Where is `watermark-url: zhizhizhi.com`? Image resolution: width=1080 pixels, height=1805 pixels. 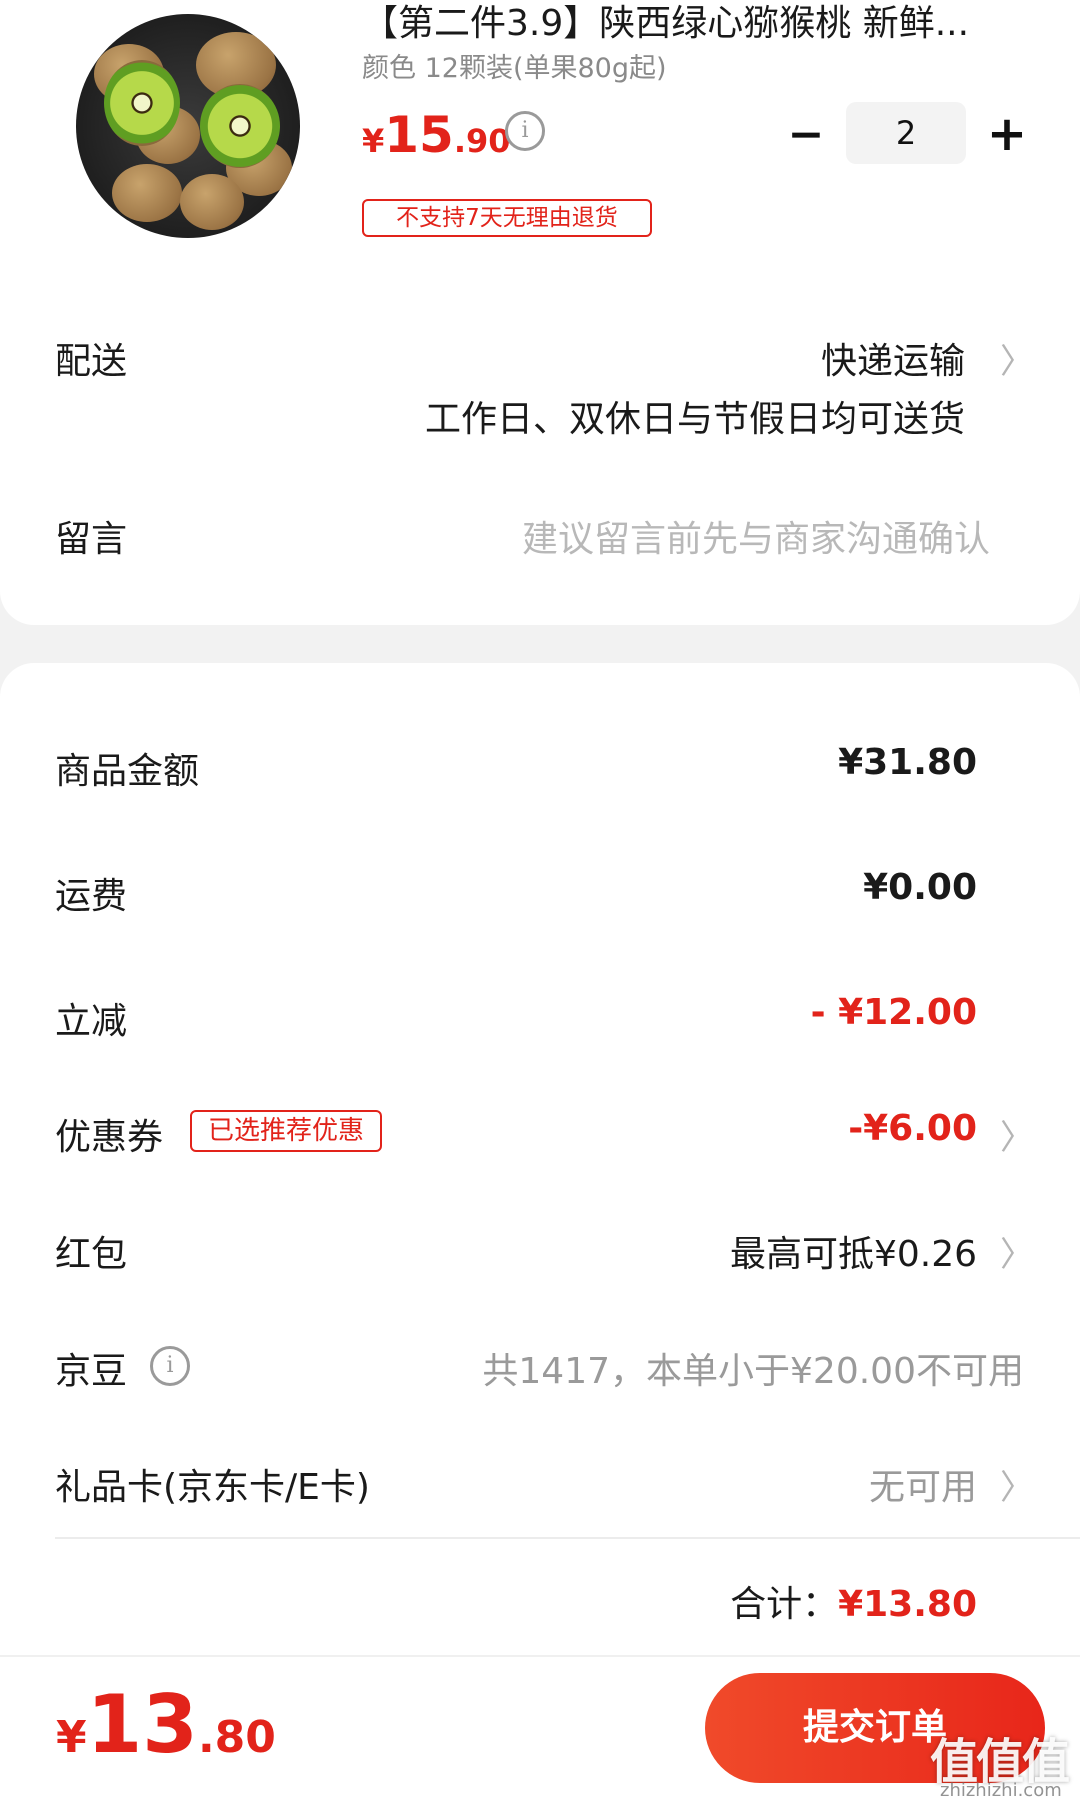
watermark-url: zhizhizhi.com is located at coordinates (1001, 1790).